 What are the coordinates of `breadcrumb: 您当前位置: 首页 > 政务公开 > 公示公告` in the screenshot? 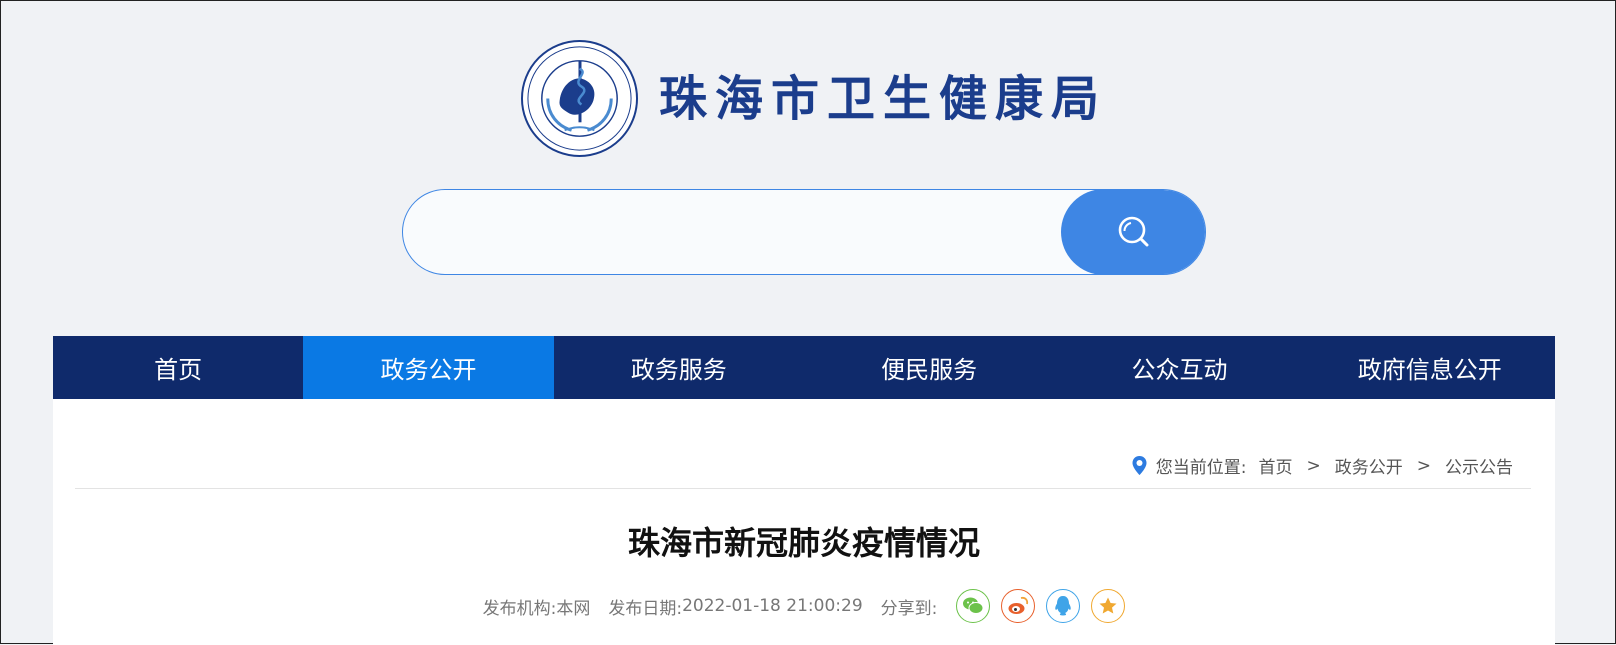 It's located at (1322, 465).